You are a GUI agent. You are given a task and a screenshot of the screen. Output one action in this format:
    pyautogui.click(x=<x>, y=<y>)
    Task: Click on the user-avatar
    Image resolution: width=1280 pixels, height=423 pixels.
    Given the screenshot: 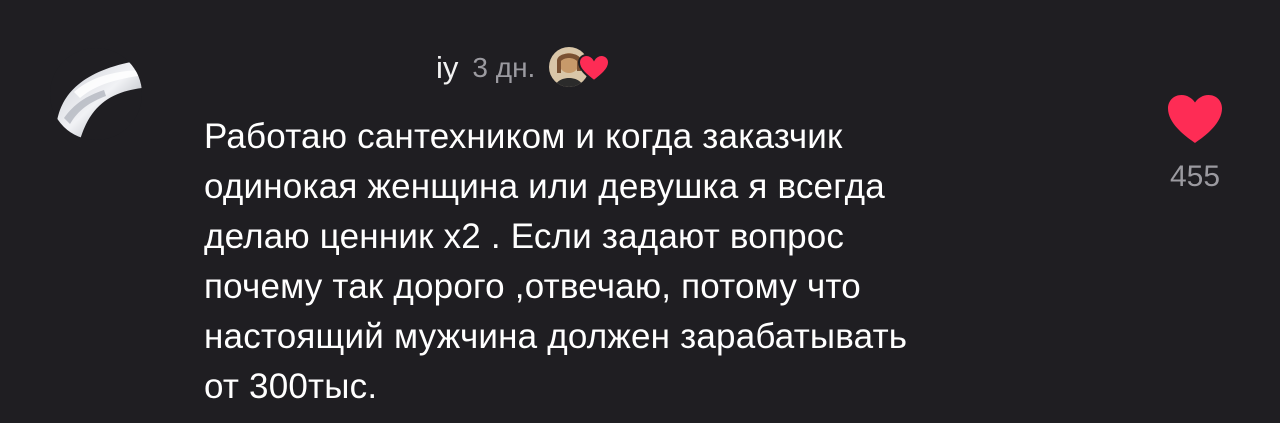 What is the action you would take?
    pyautogui.click(x=96, y=94)
    